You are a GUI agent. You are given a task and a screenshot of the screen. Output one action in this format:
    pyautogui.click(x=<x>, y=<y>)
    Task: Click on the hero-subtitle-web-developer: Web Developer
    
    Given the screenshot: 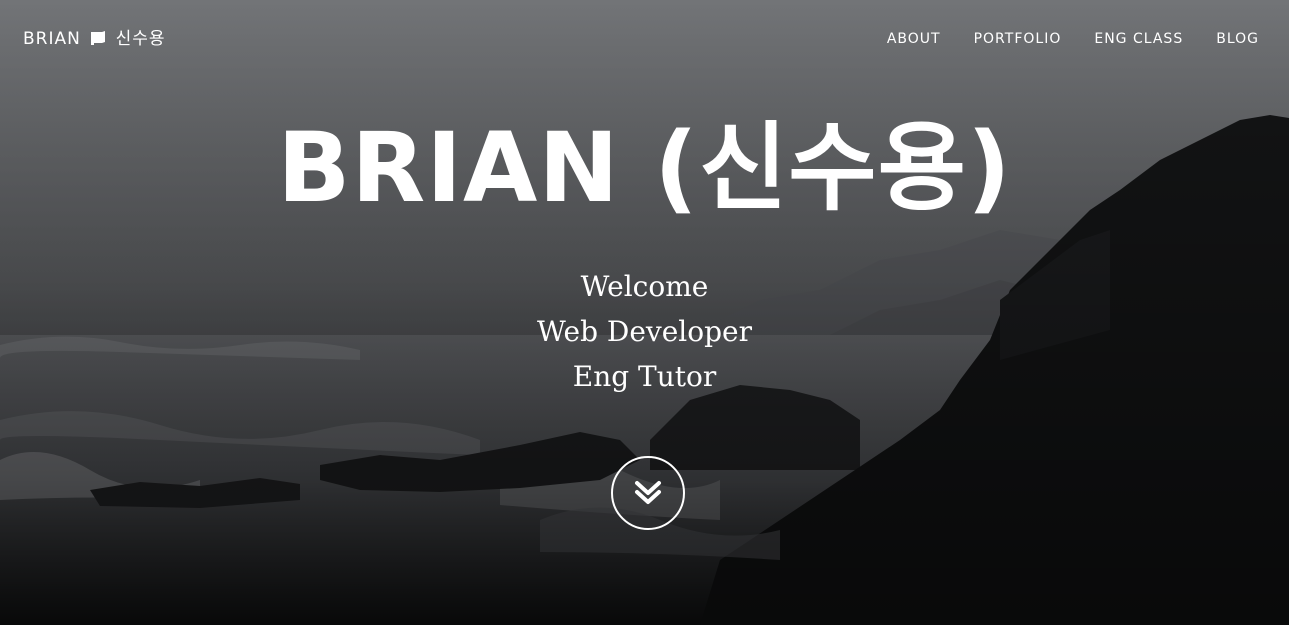 What is the action you would take?
    pyautogui.click(x=644, y=331)
    